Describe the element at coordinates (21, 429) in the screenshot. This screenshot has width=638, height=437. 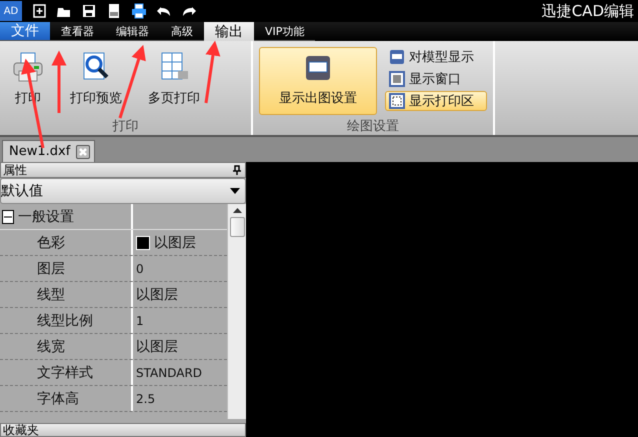
I see `panel-title: 收藏夹` at that location.